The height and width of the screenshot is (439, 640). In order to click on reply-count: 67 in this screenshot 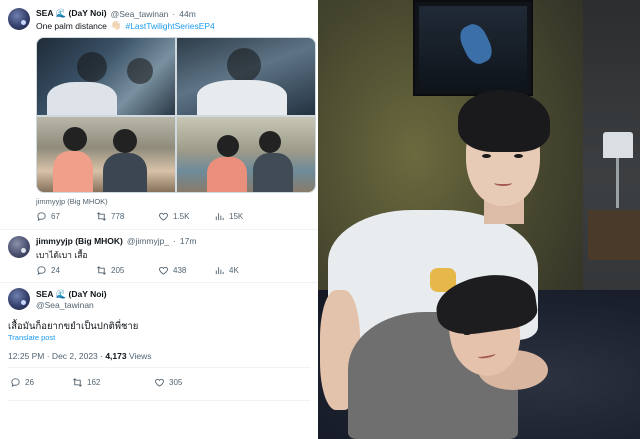, I will do `click(55, 216)`.